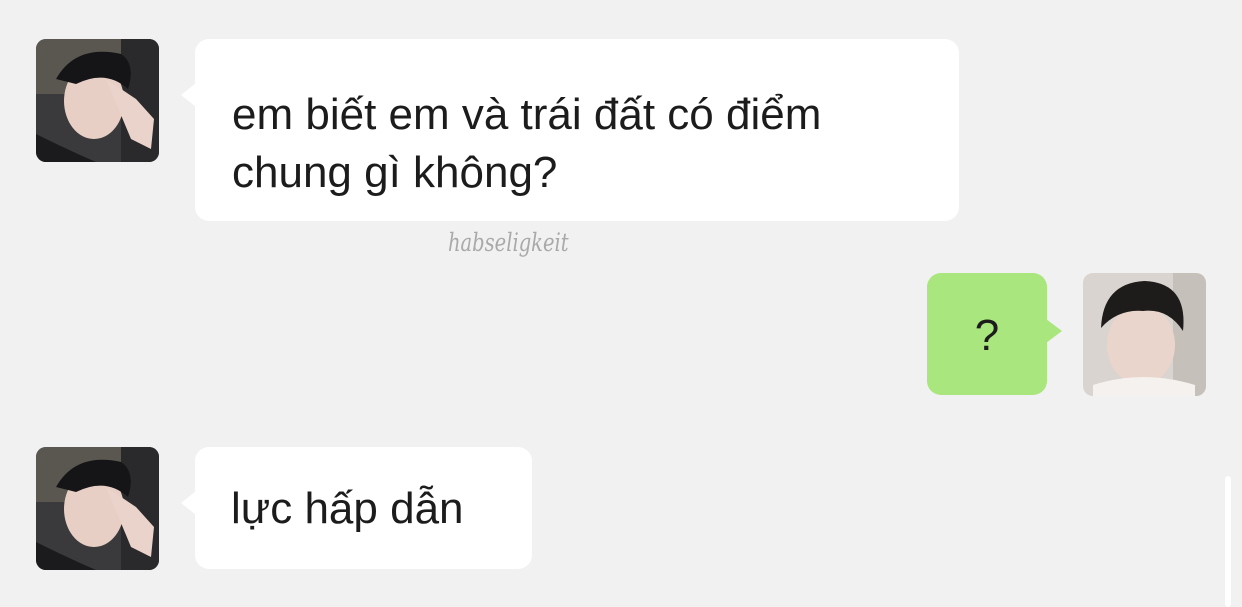 The image size is (1242, 607). What do you see at coordinates (347, 508) in the screenshot?
I see `message-text: lực hấp dẫn` at bounding box center [347, 508].